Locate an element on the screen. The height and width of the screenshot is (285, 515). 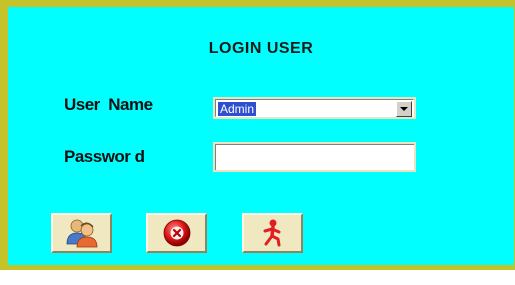
combo-dropdown-button is located at coordinates (404, 109).